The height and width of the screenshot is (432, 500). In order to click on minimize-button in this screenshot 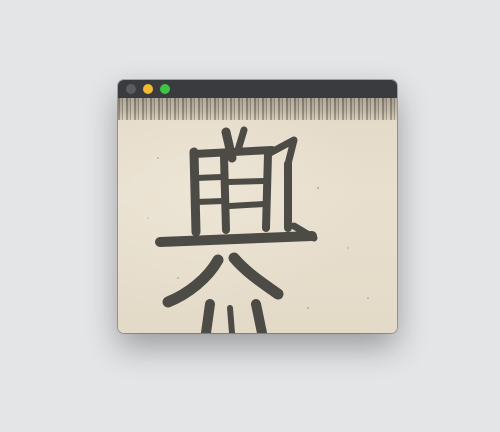, I will do `click(148, 89)`.